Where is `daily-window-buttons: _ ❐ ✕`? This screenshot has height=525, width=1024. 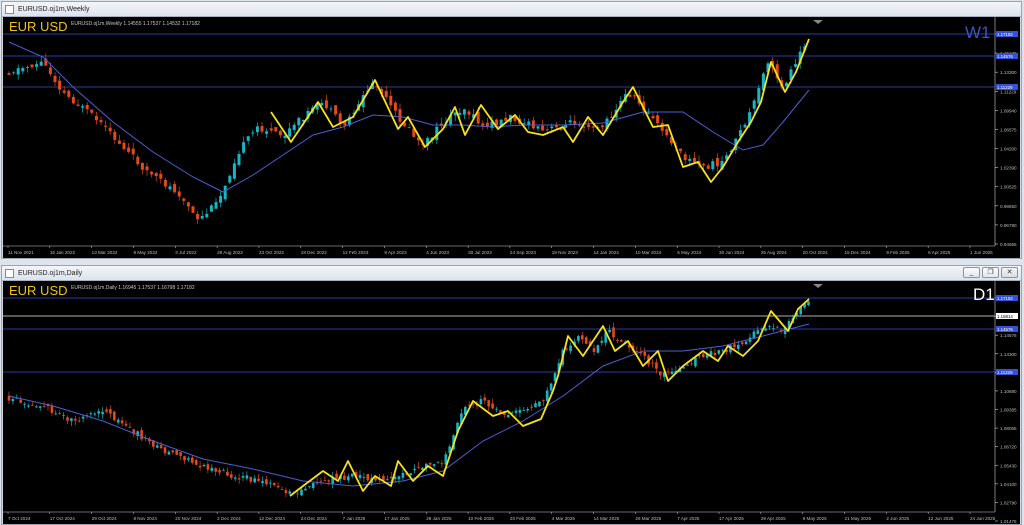 daily-window-buttons: _ ❐ ✕ is located at coordinates (990, 272).